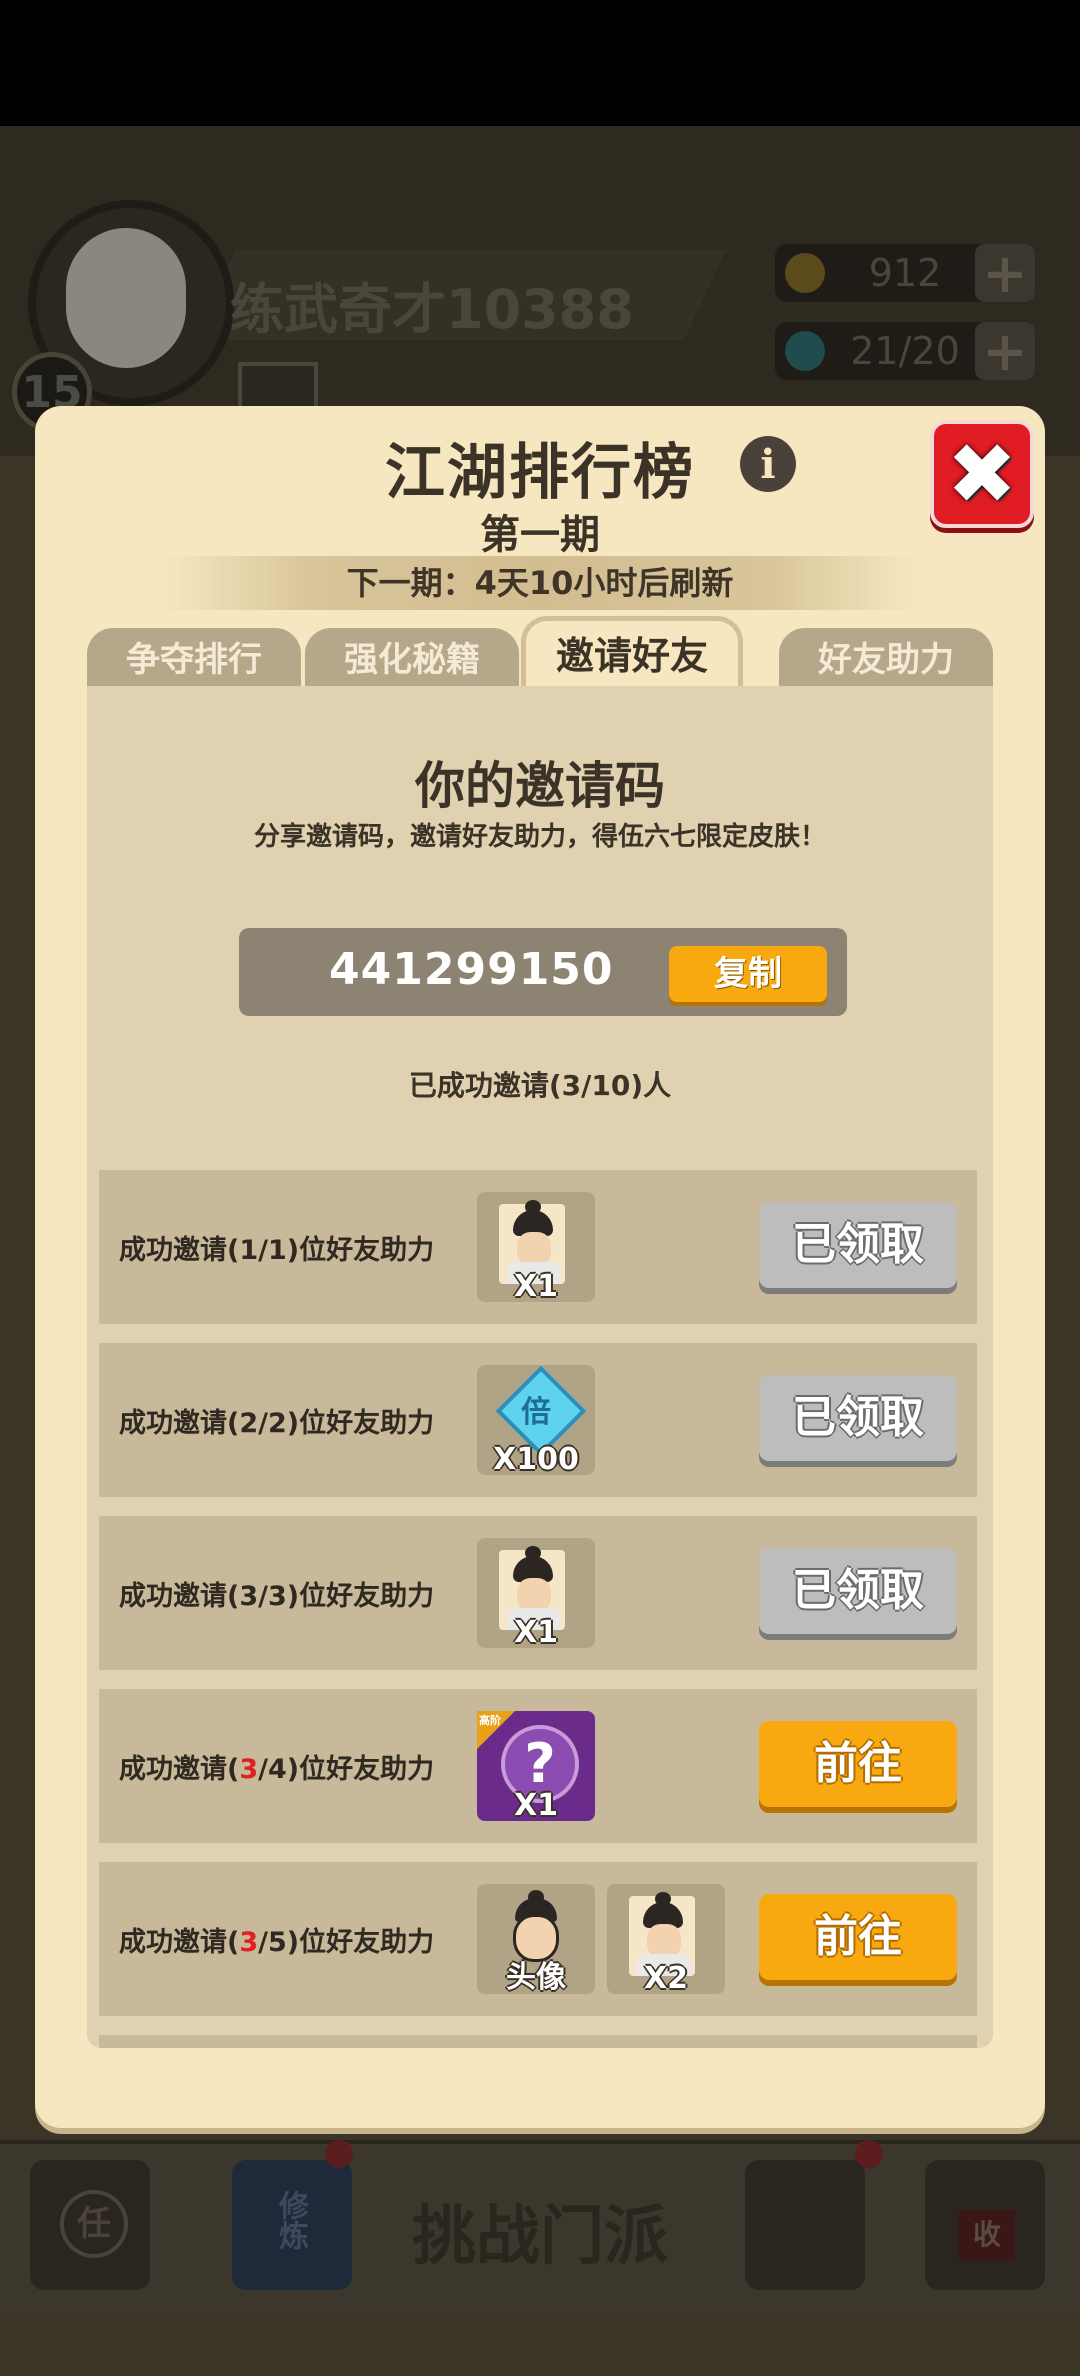 The height and width of the screenshot is (2376, 1080). Describe the element at coordinates (538, 2041) in the screenshot. I see `reward-row` at that location.